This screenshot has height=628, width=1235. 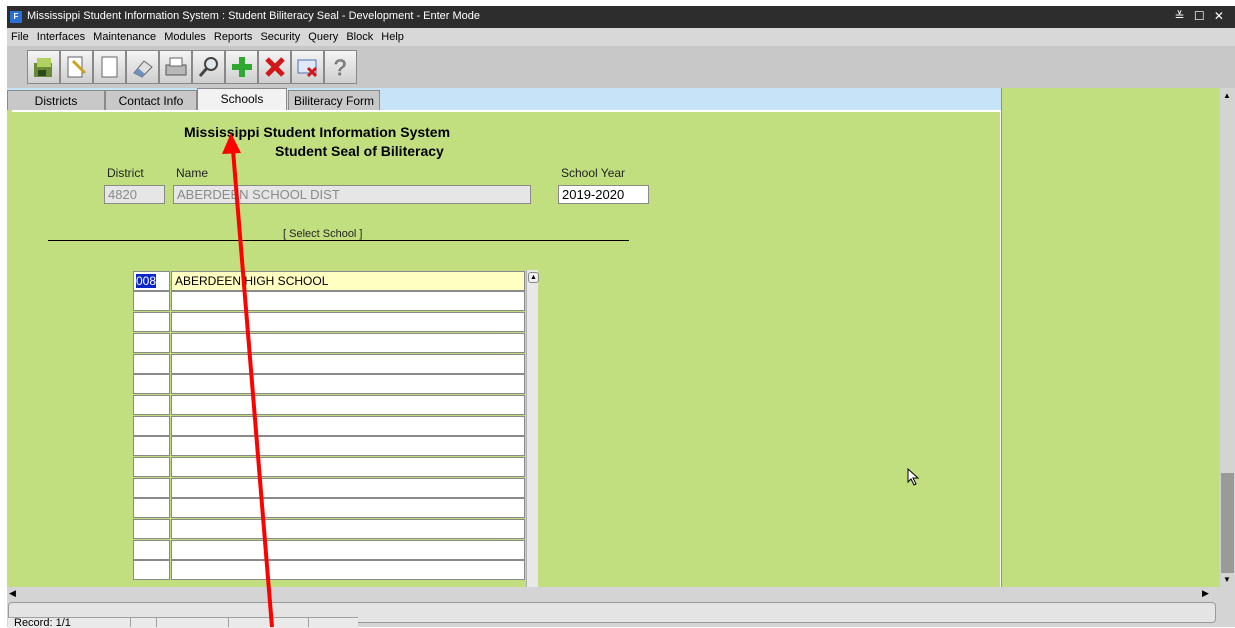 I want to click on annotation-arrow-head, so click(x=231, y=143).